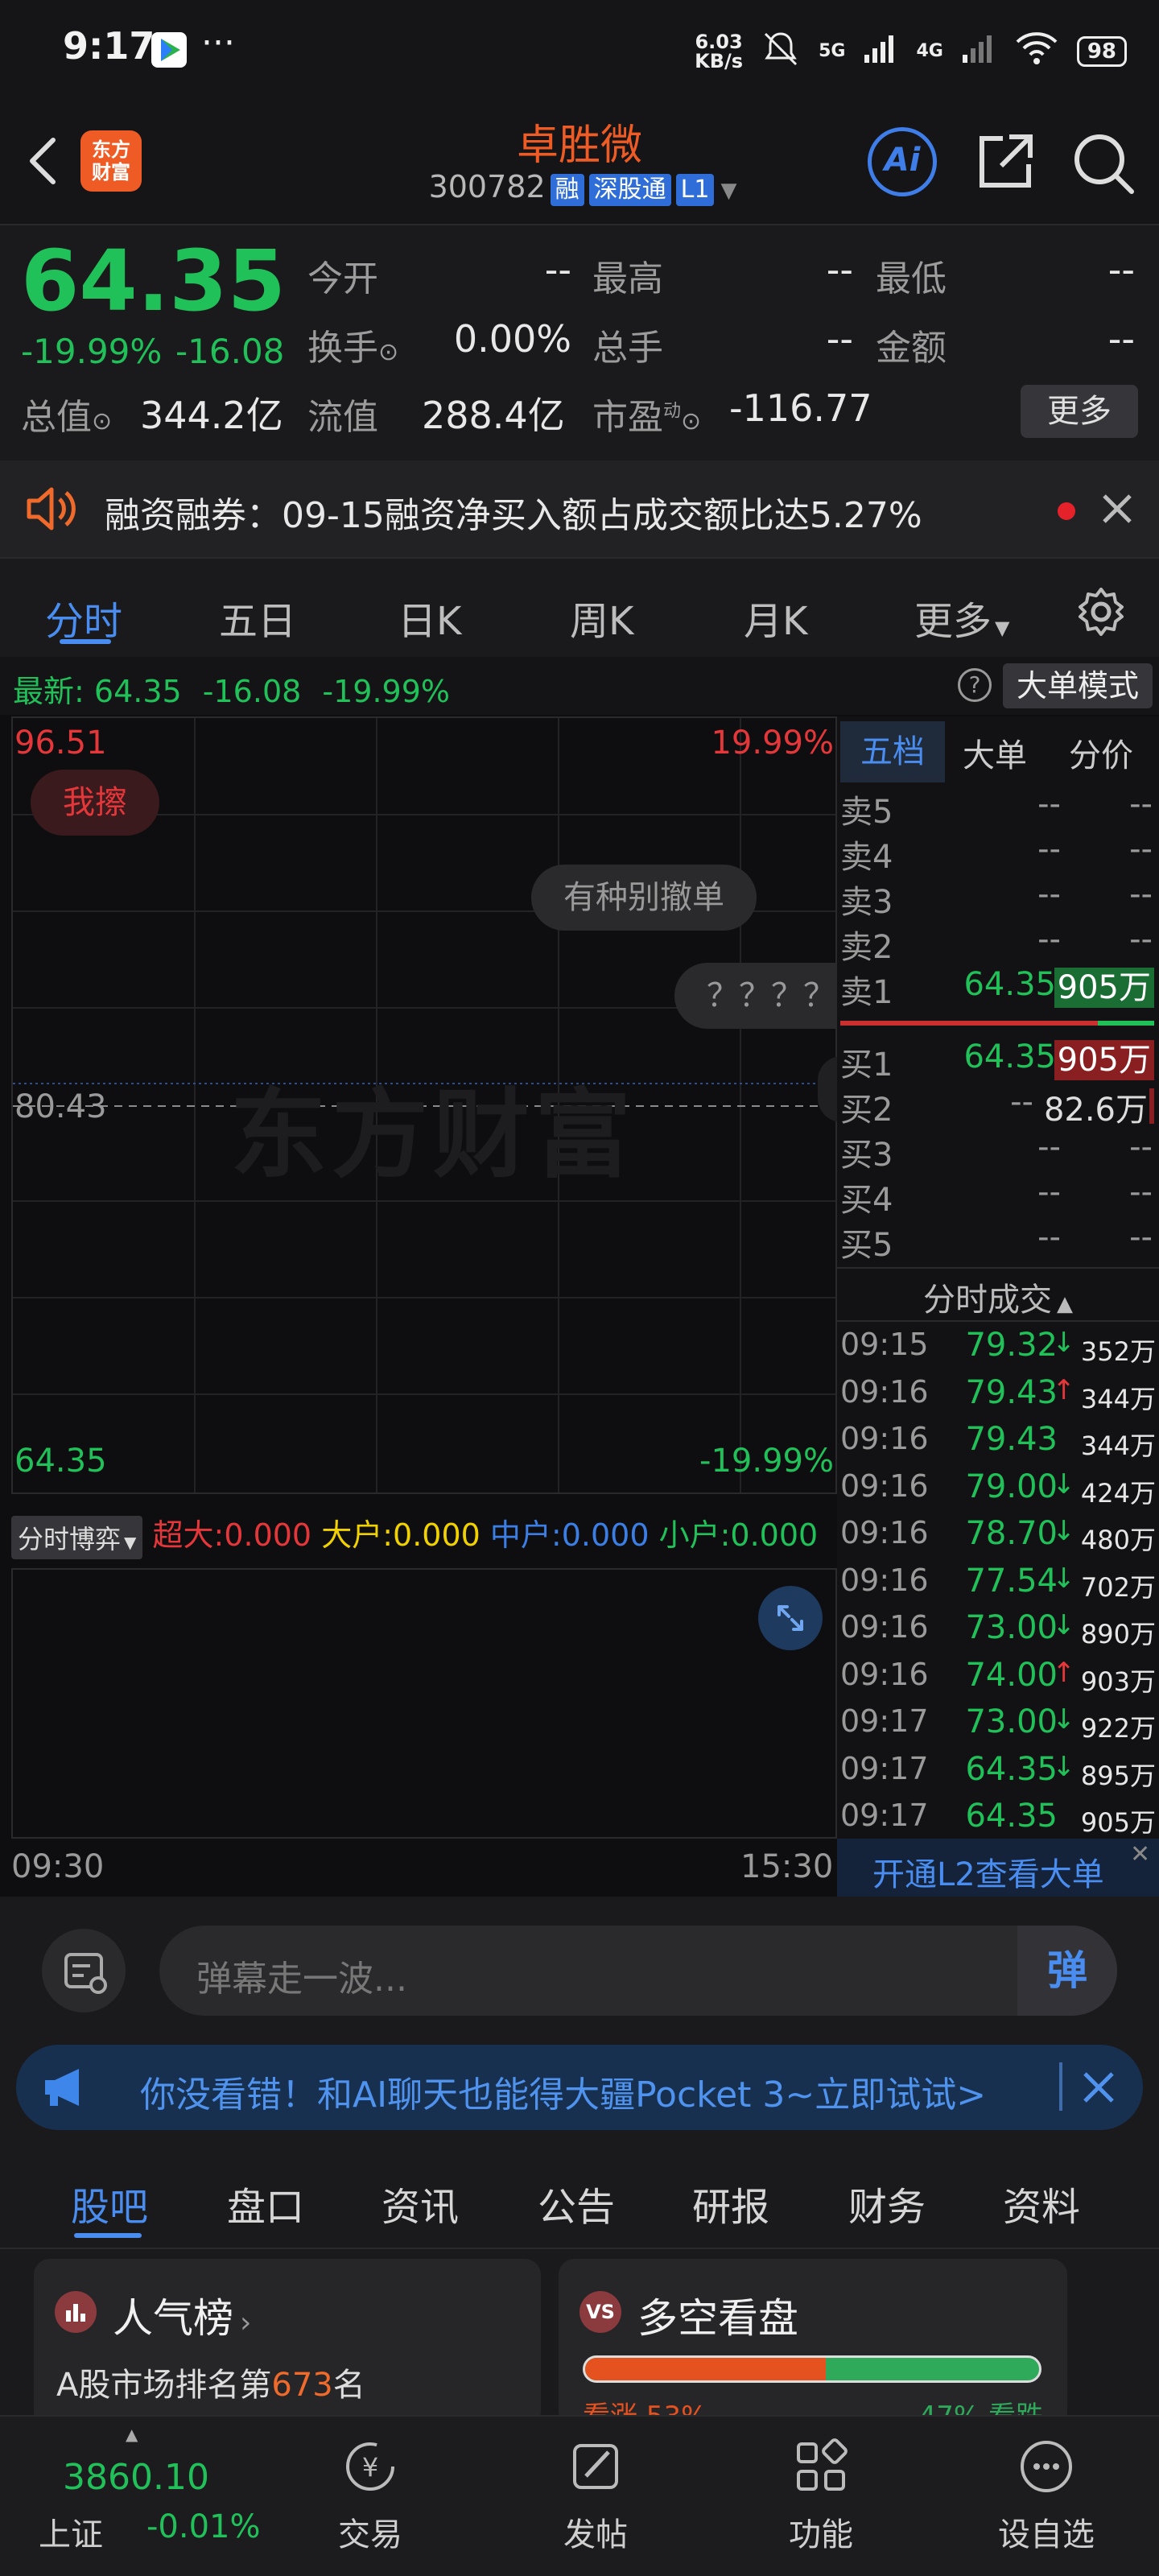  What do you see at coordinates (111, 149) in the screenshot?
I see `logo-line1: 东方` at bounding box center [111, 149].